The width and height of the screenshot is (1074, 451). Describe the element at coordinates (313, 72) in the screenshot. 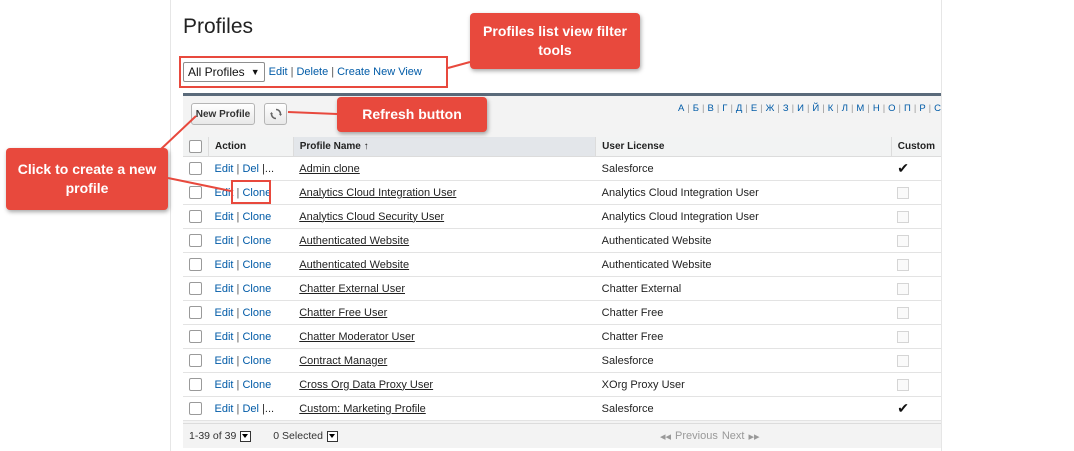

I see `filter-tools-highlight` at that location.